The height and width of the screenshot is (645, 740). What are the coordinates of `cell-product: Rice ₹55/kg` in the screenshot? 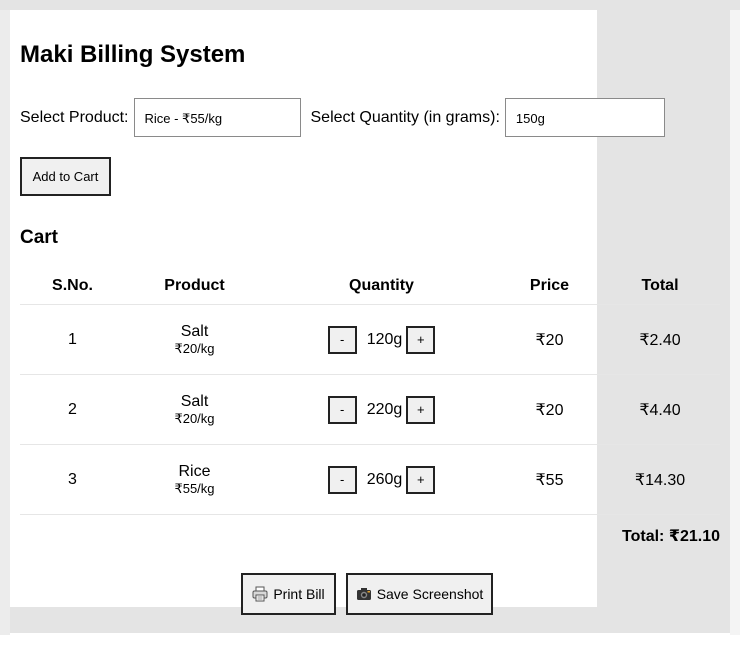 It's located at (194, 479).